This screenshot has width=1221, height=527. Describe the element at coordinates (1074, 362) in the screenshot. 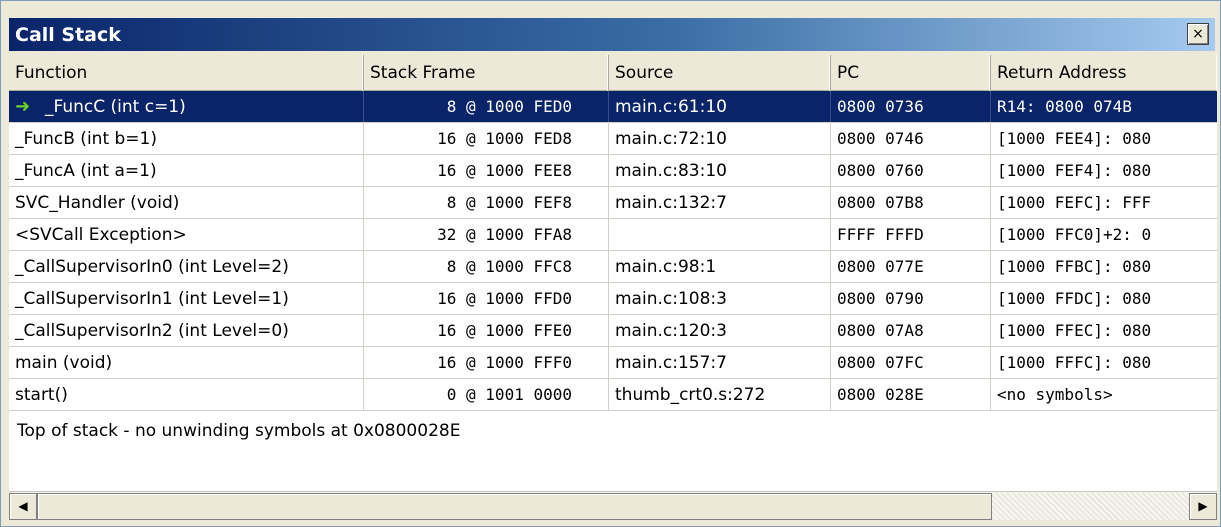

I see `cell-return-address: [1000 FFFC]: 080` at that location.